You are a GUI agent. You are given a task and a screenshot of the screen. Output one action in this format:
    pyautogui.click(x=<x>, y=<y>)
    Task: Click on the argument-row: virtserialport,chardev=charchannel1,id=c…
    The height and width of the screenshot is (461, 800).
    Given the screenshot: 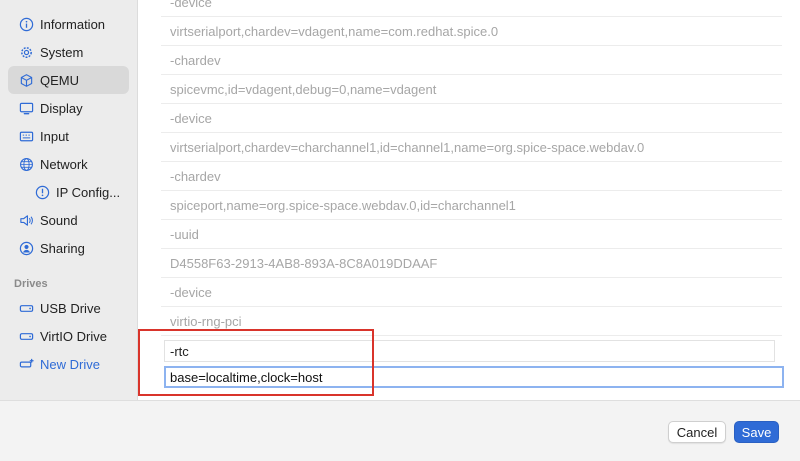 What is the action you would take?
    pyautogui.click(x=471, y=147)
    